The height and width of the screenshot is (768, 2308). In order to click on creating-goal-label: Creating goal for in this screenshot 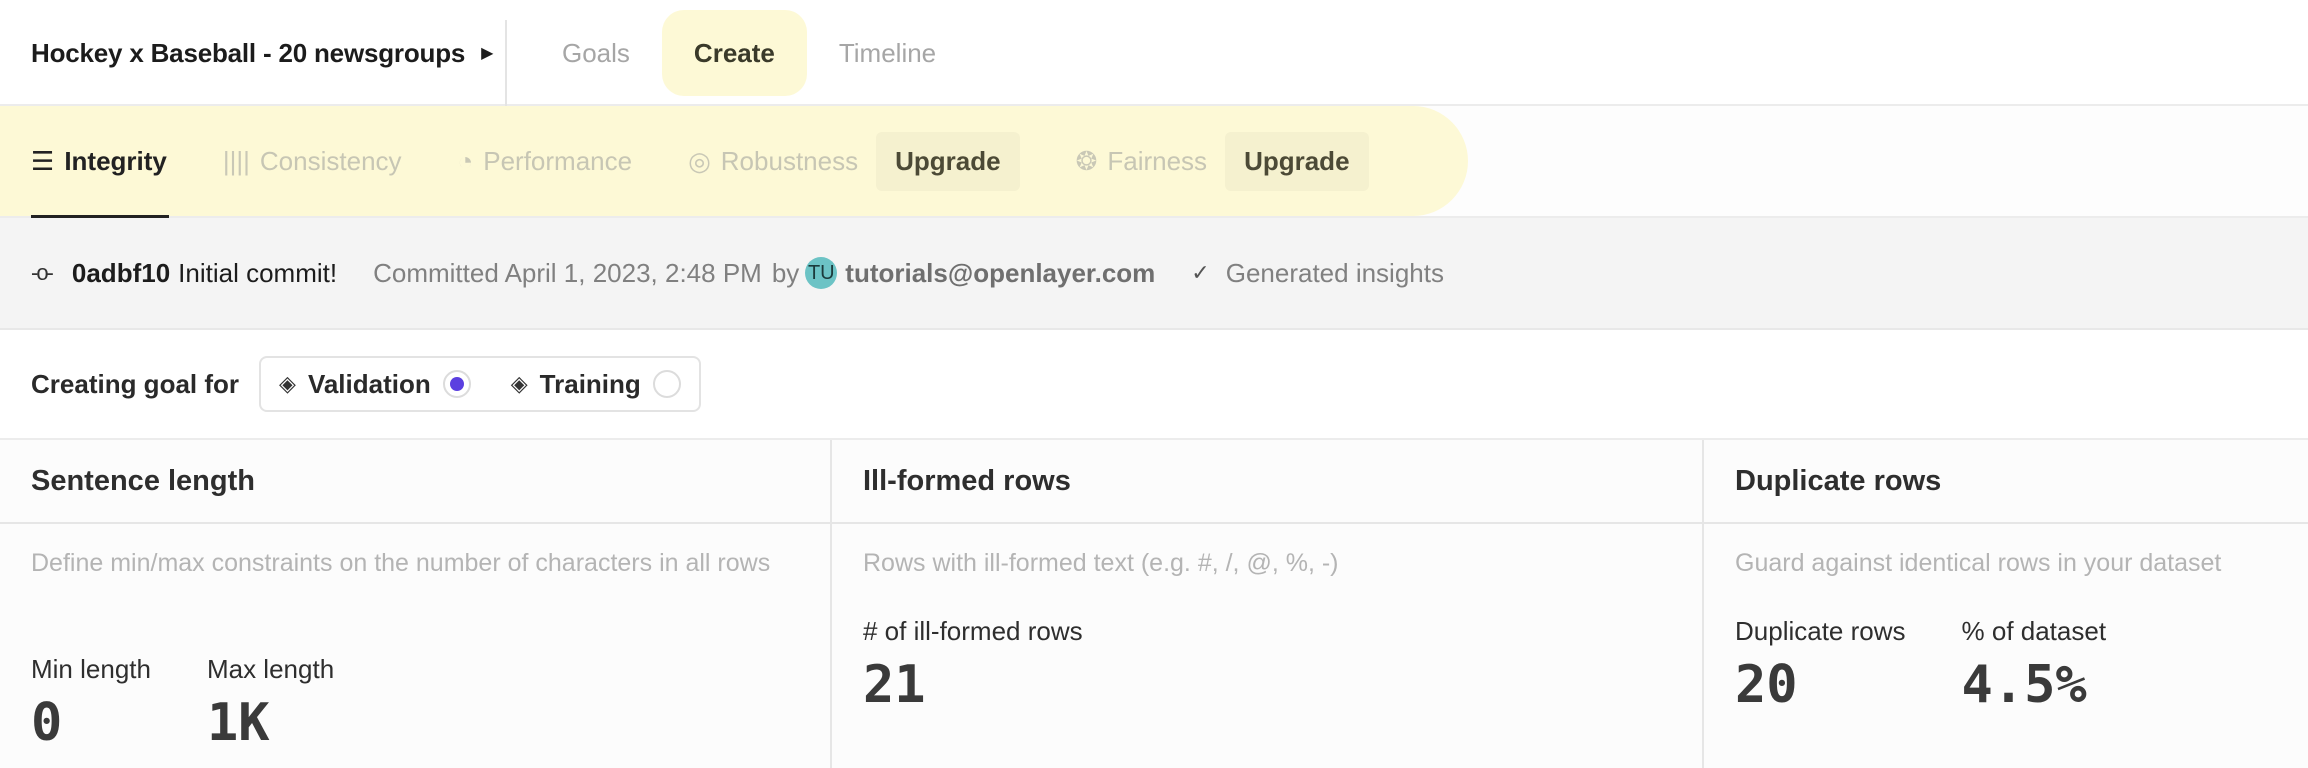, I will do `click(135, 383)`.